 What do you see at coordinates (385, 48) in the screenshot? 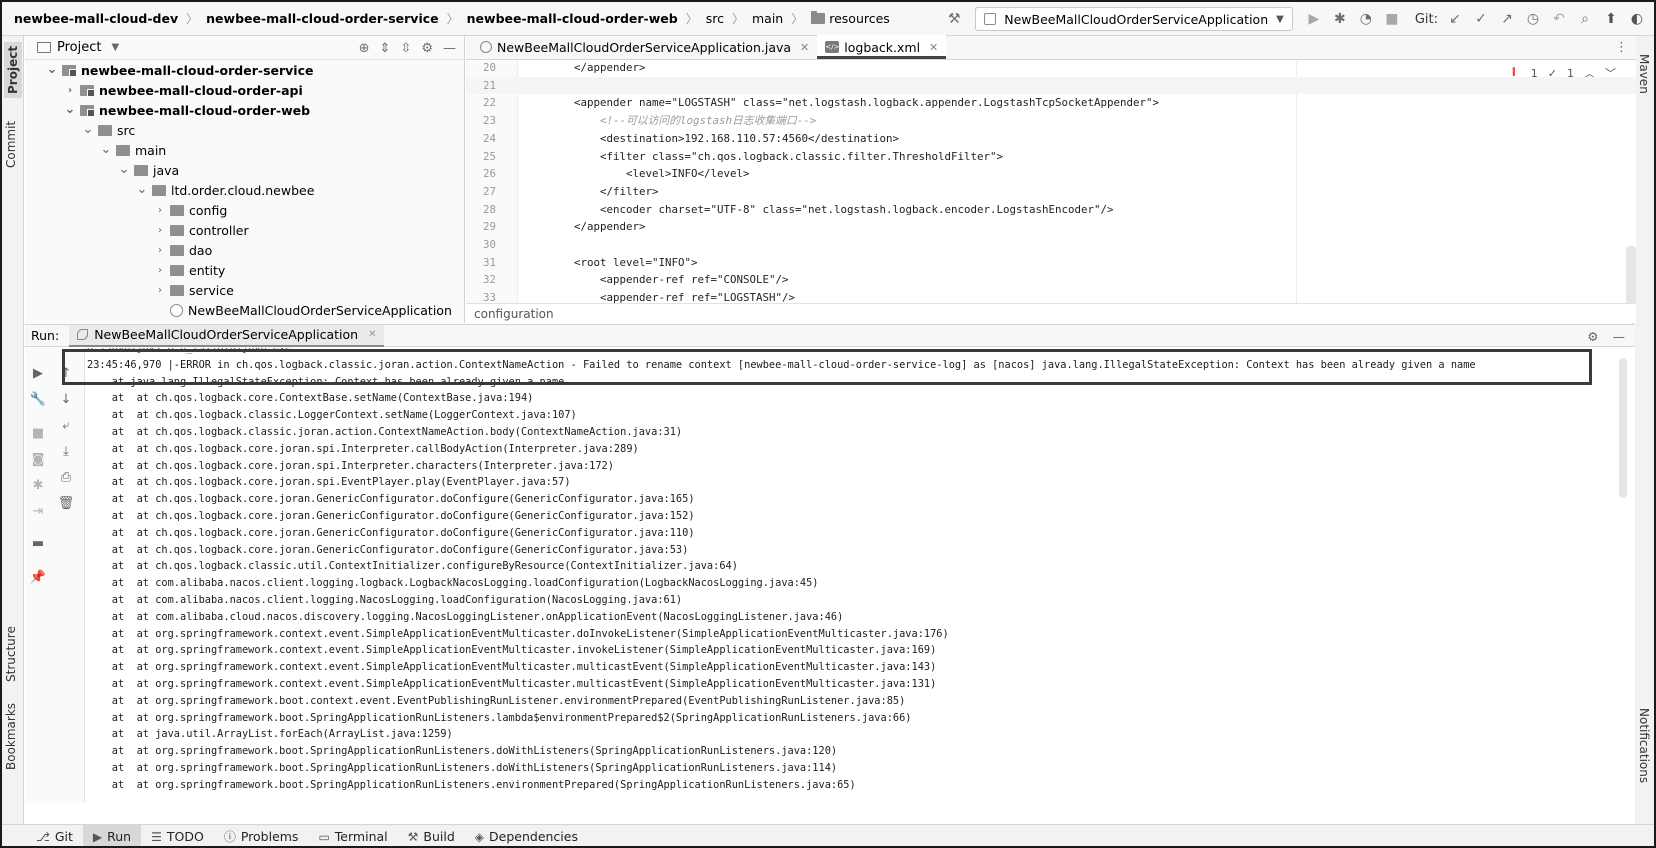
I see `expand-all-icon: ⇕` at bounding box center [385, 48].